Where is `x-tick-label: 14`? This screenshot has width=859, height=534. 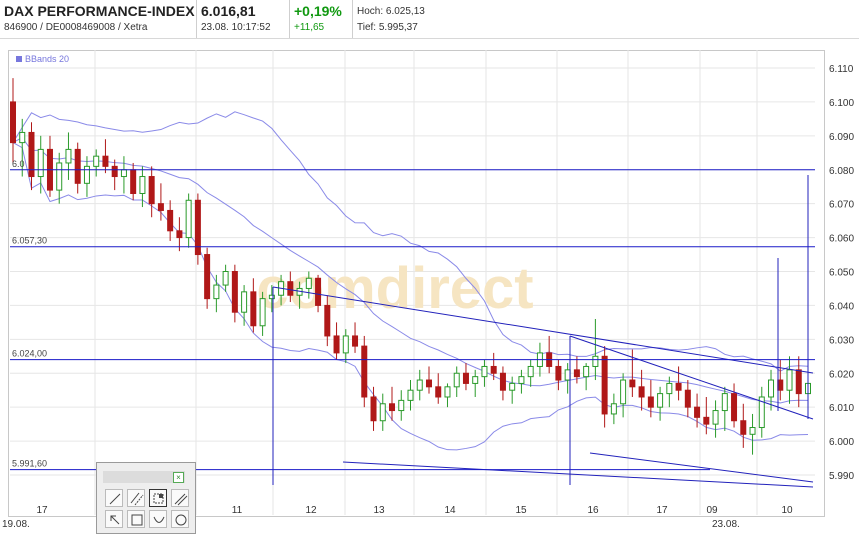
x-tick-label: 14 is located at coordinates (450, 510).